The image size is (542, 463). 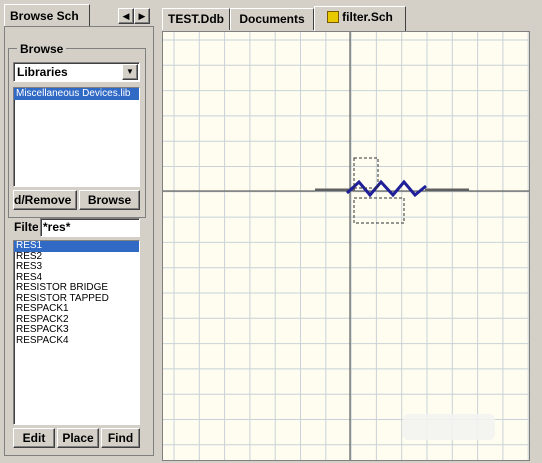 I want to click on list-item: RESPACK3, so click(x=76, y=330).